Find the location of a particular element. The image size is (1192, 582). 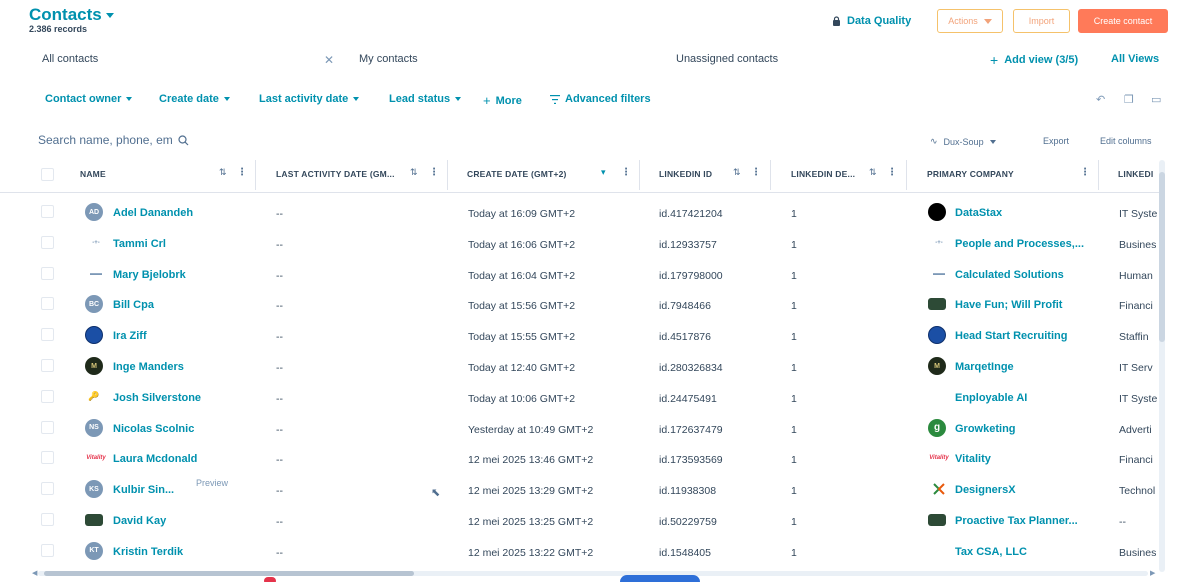

avatar is located at coordinates (94, 520).